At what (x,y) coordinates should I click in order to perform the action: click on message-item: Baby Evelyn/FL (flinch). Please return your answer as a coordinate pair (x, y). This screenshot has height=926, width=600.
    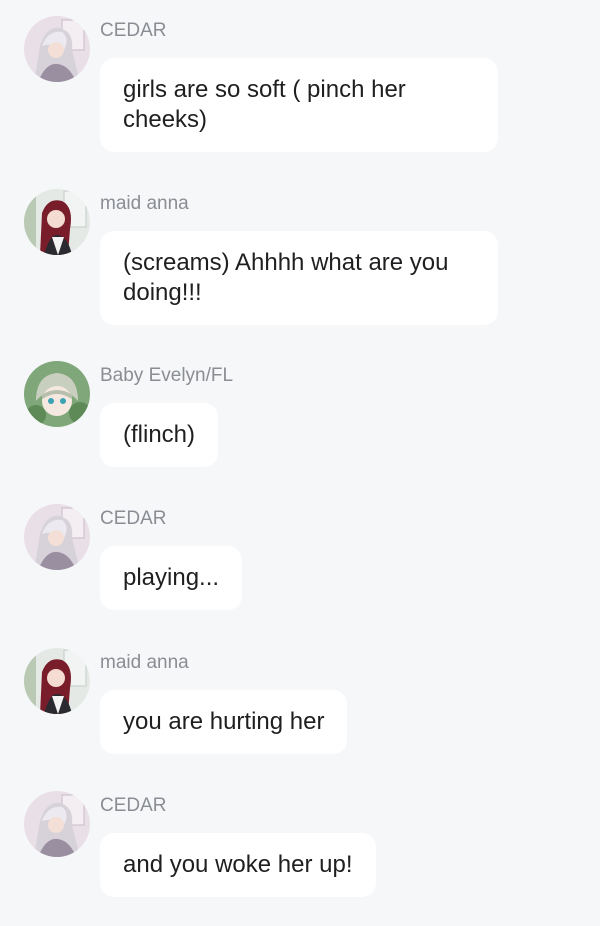
    Looking at the image, I should click on (300, 416).